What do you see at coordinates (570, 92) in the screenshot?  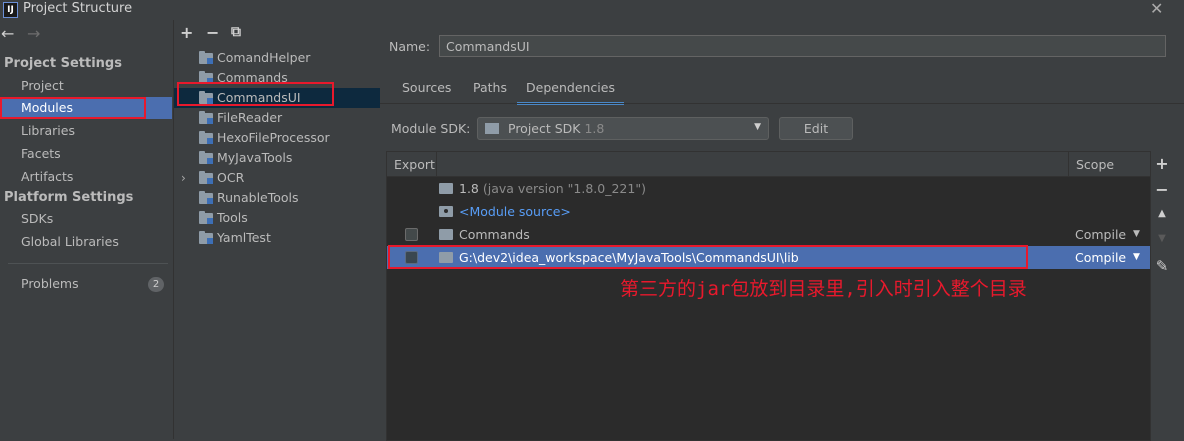 I see `tab-dependencies: Dependencies` at bounding box center [570, 92].